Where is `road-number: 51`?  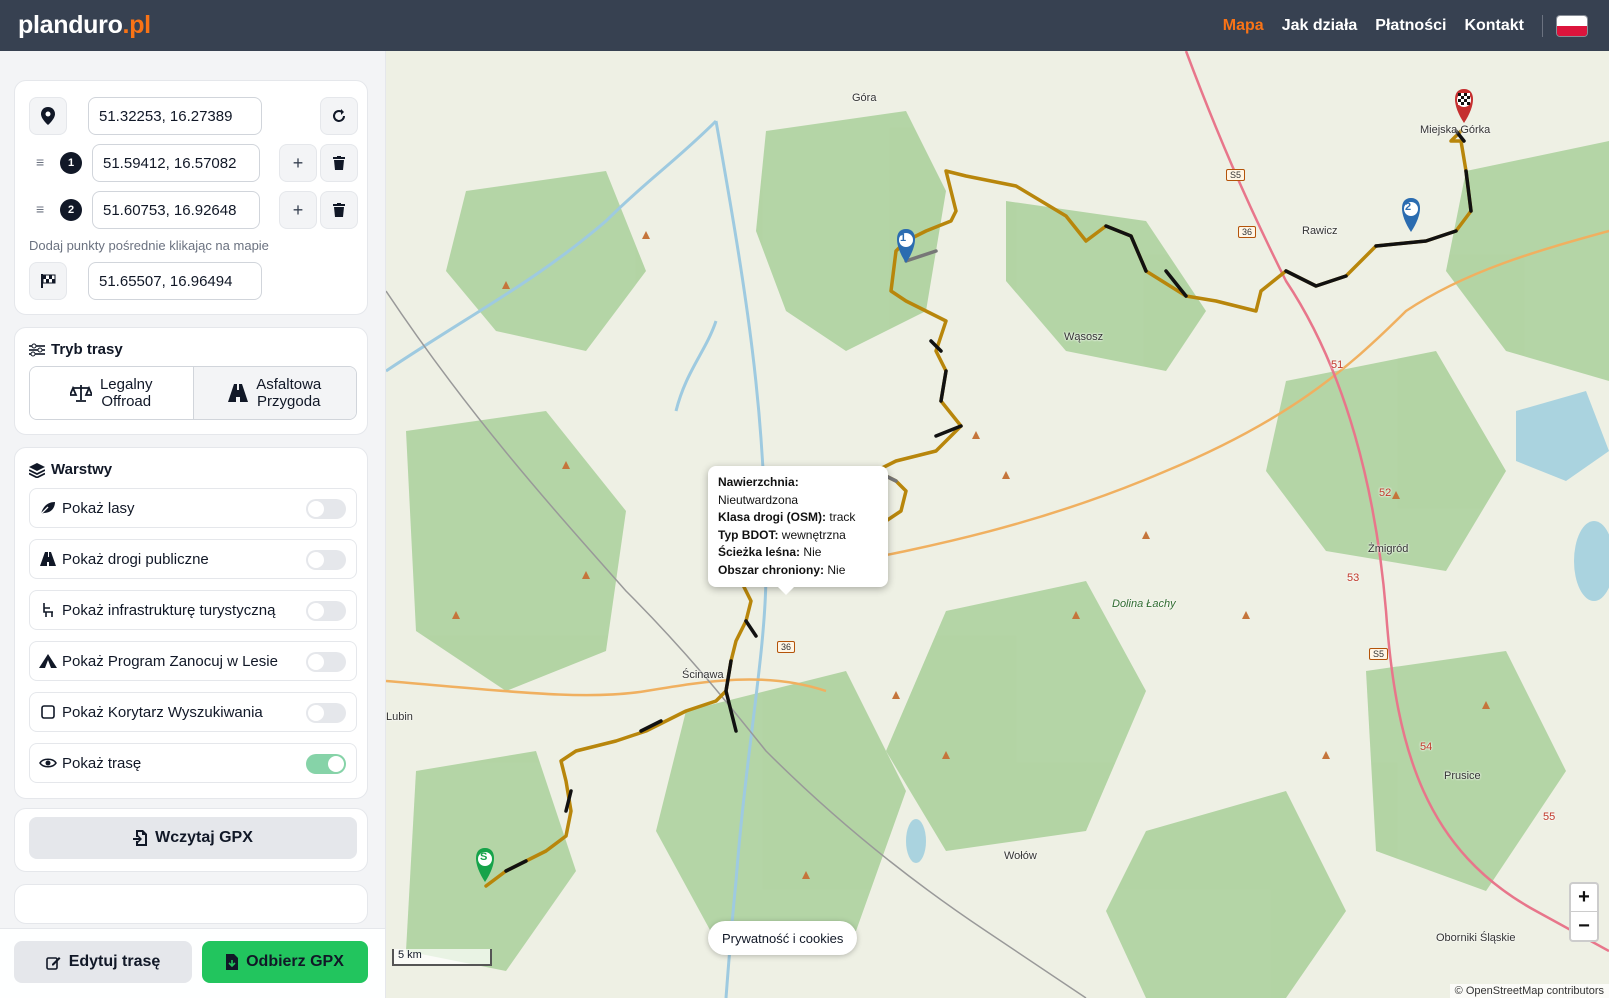
road-number: 51 is located at coordinates (1337, 365).